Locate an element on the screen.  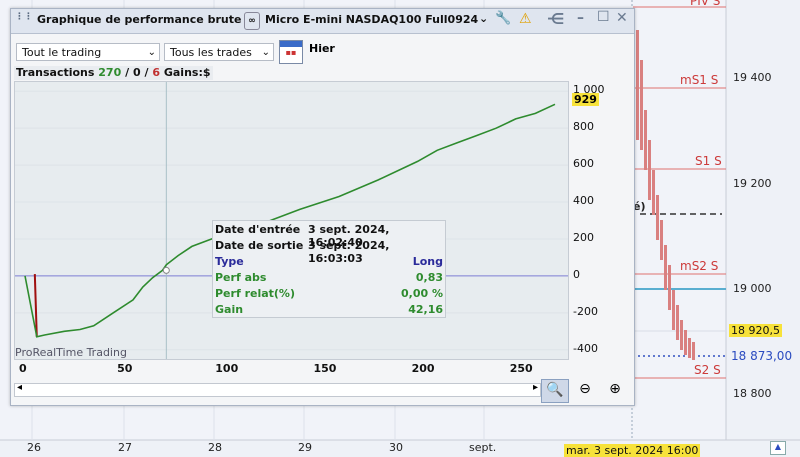
perf-rel-value: 0,00 % is located at coordinates (422, 293).